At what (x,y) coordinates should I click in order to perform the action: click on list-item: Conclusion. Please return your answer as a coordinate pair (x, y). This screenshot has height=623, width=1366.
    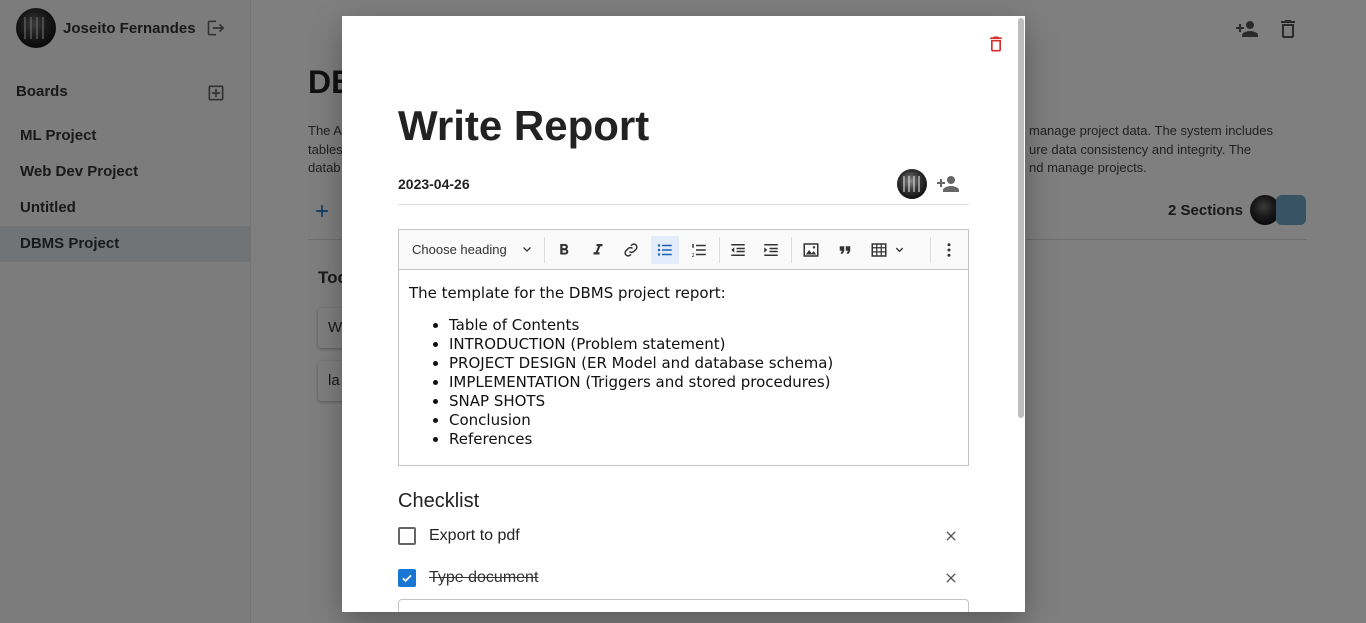
    Looking at the image, I should click on (703, 420).